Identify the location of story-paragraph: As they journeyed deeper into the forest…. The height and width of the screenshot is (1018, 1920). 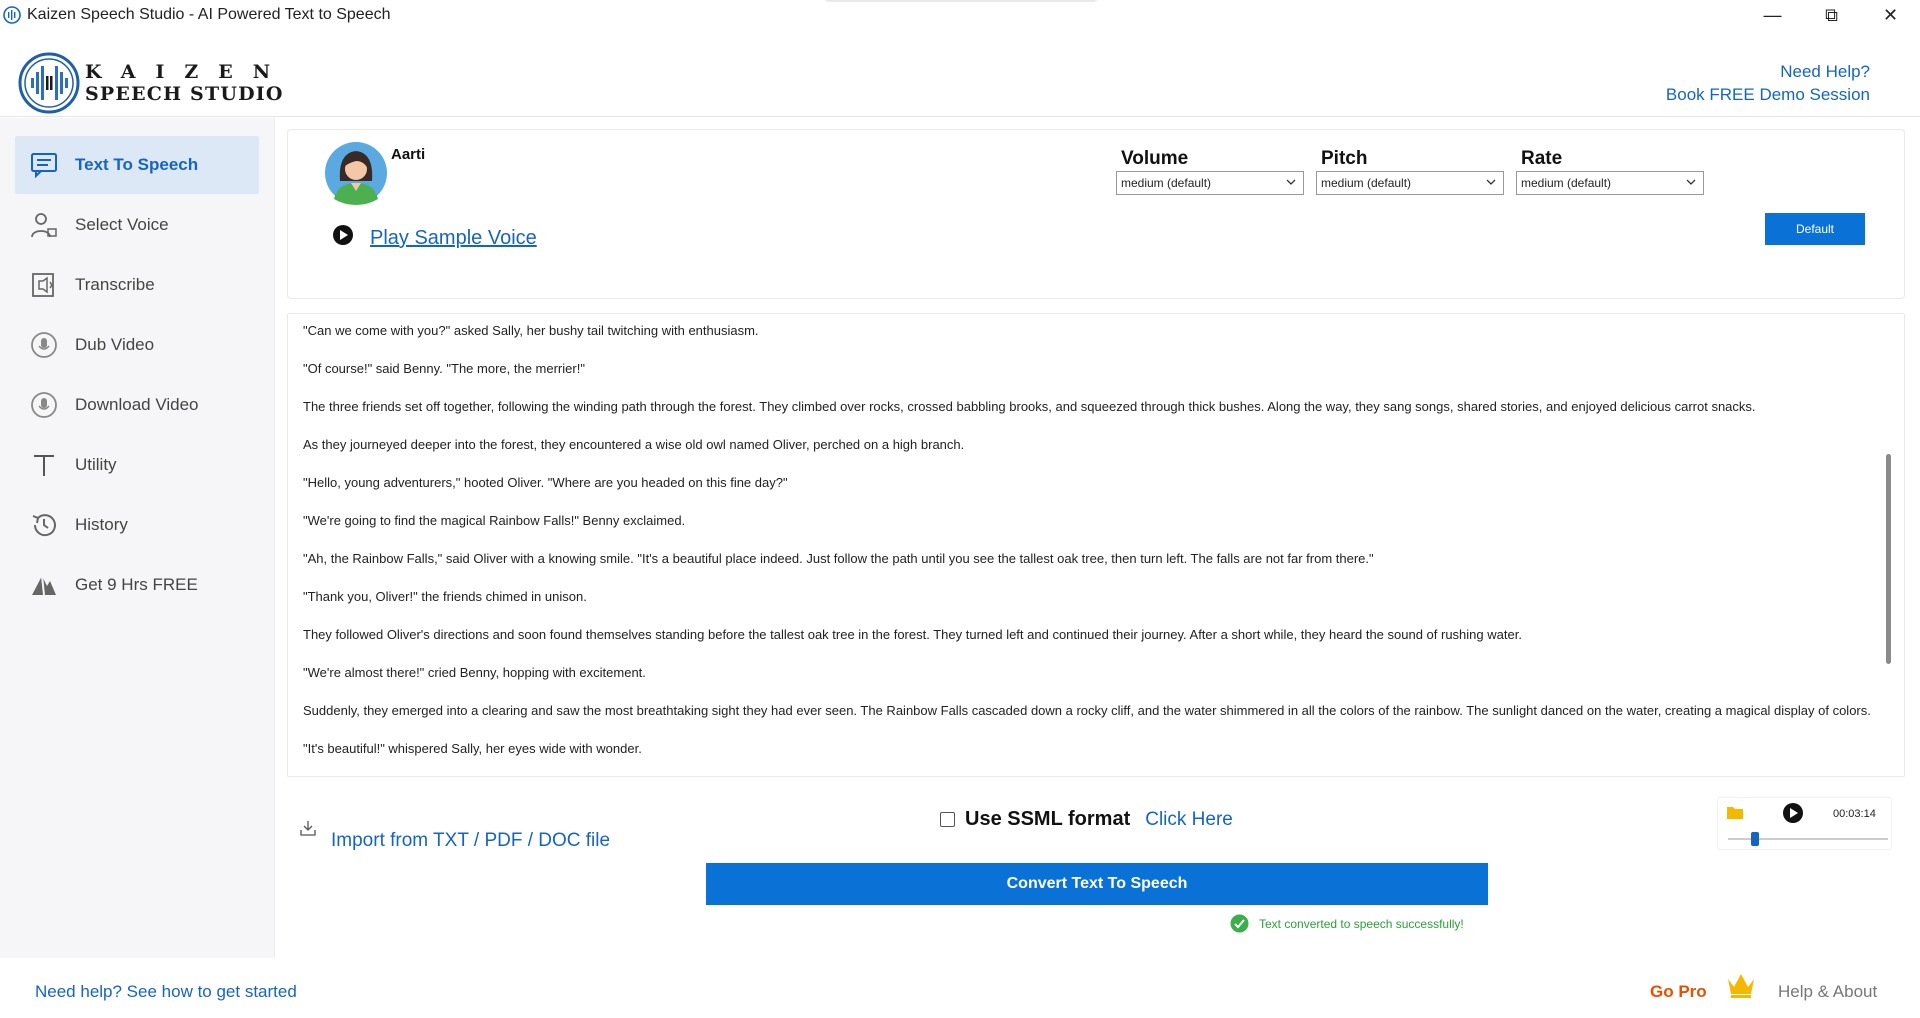
(634, 444).